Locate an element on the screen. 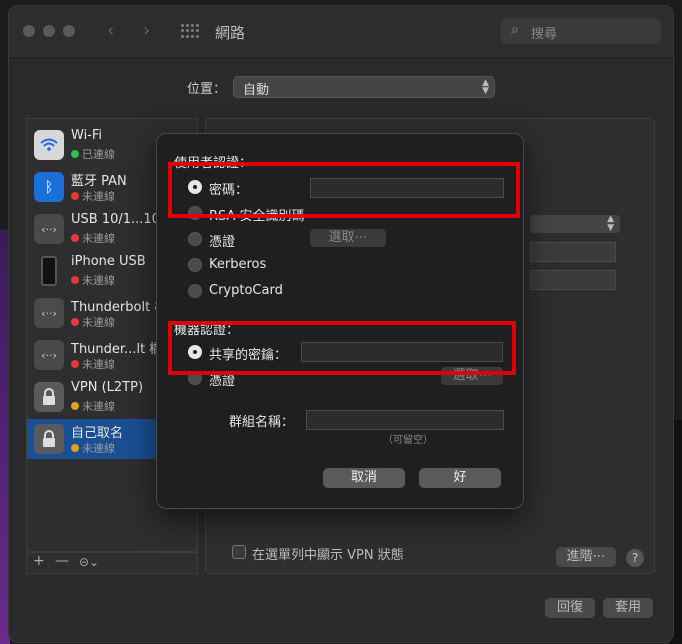  service-name: 藍牙 PAN is located at coordinates (99, 181).